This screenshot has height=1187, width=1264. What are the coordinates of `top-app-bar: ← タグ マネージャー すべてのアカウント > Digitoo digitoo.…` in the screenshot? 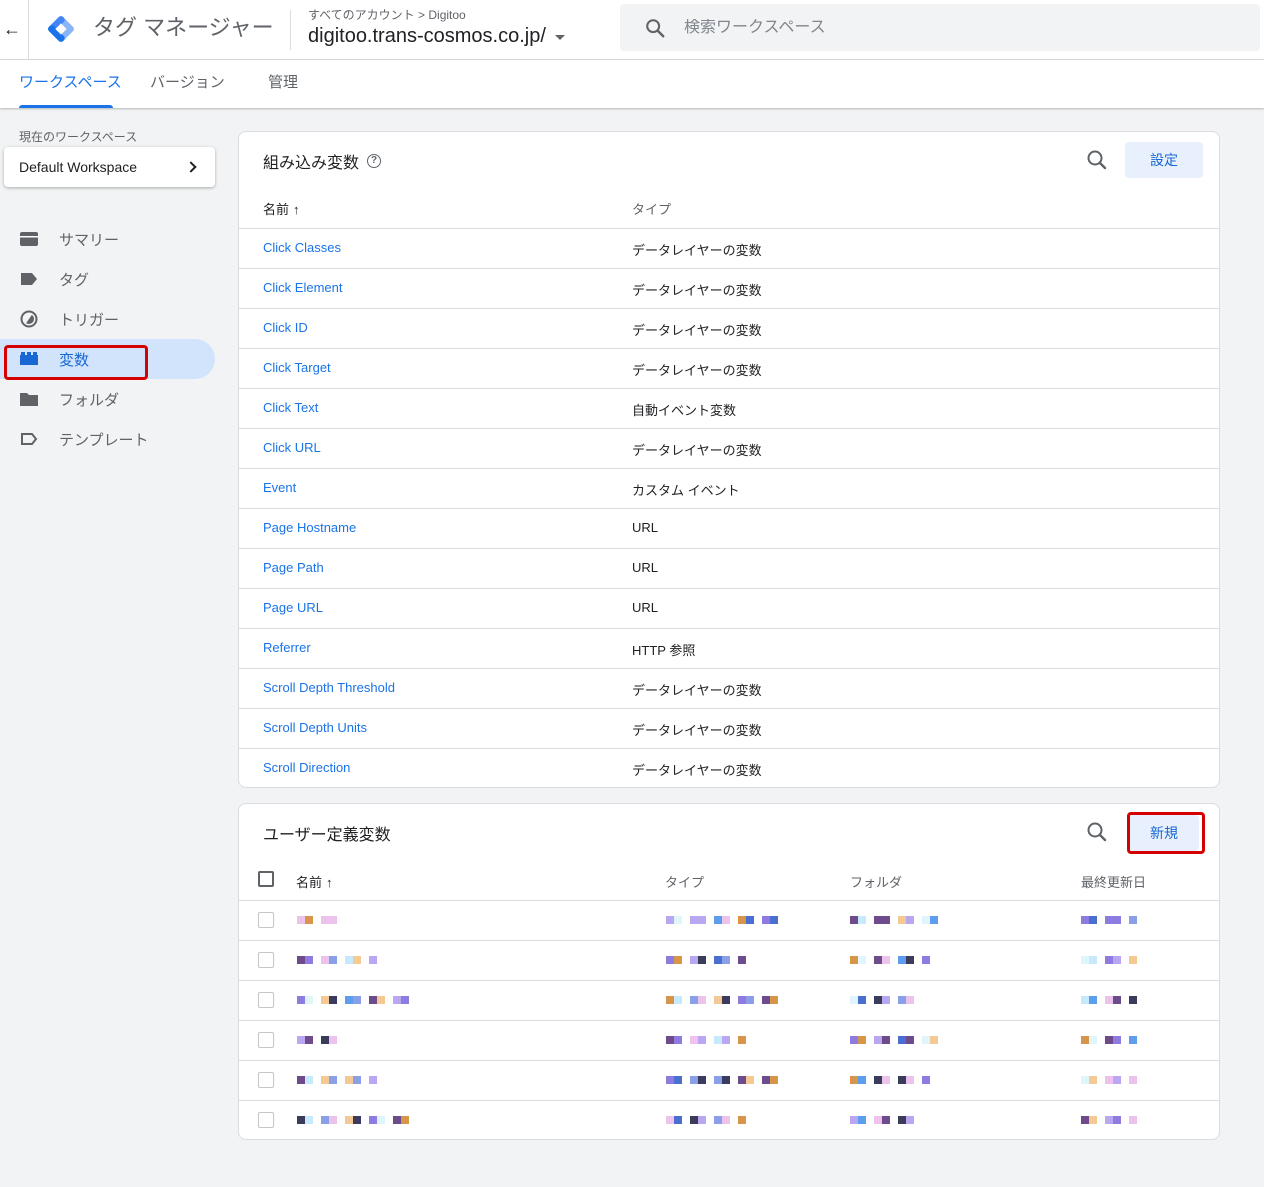 It's located at (632, 30).